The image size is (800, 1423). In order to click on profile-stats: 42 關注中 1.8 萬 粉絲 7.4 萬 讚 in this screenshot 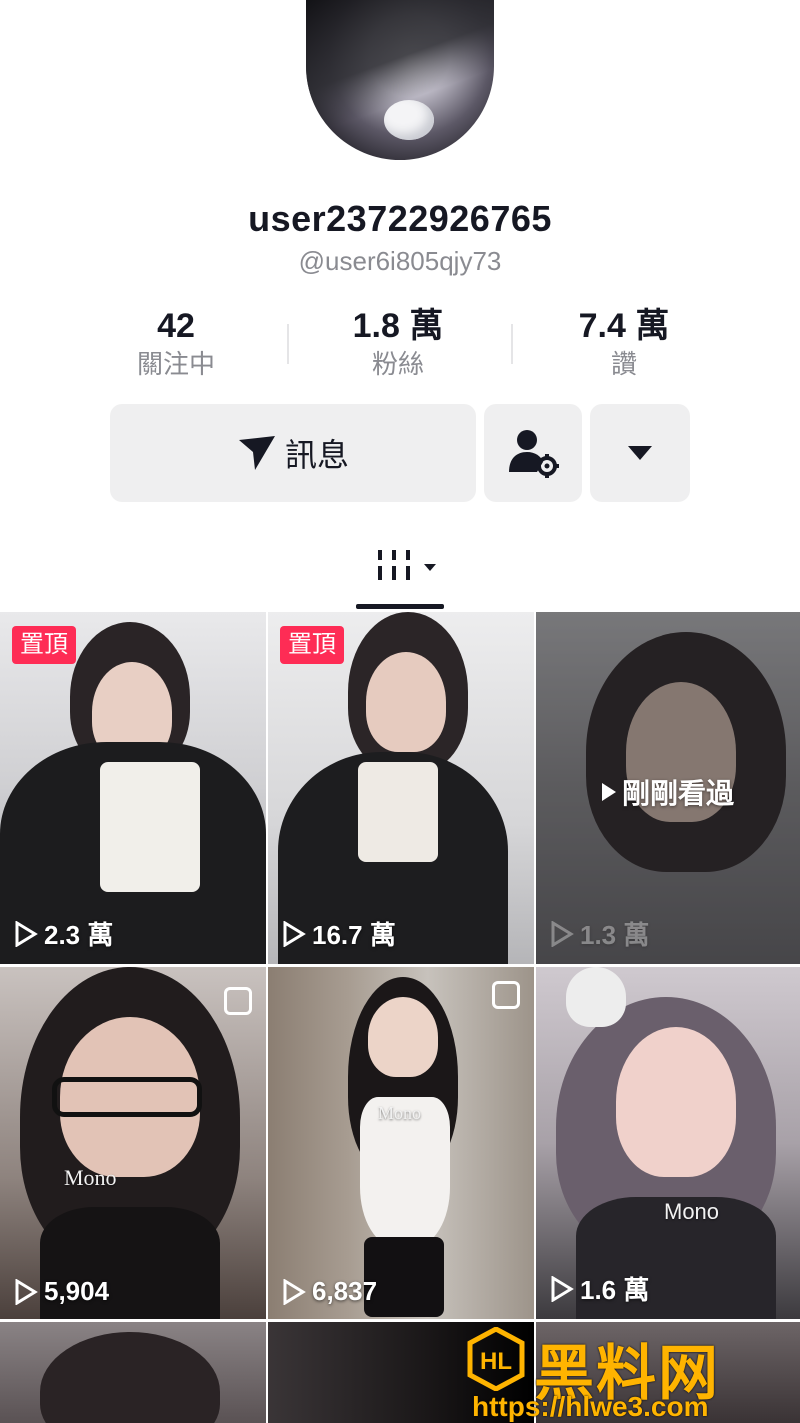, I will do `click(400, 344)`.